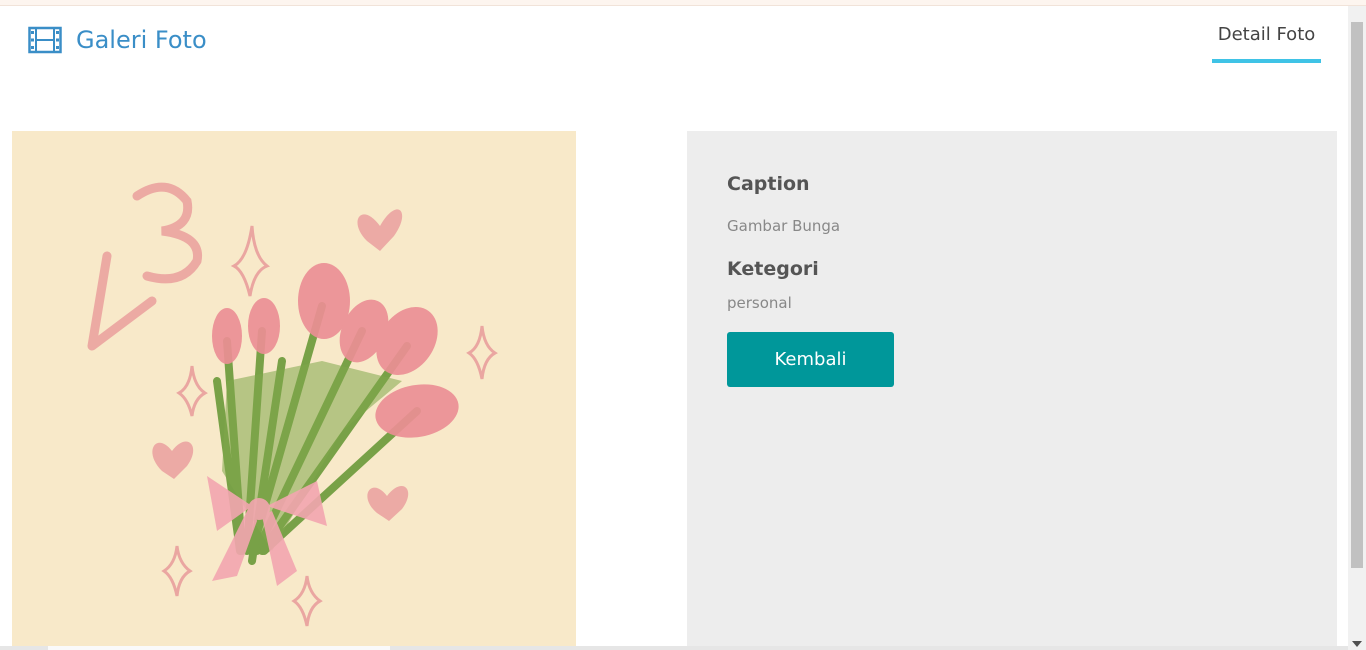  Describe the element at coordinates (810, 359) in the screenshot. I see `back-button: Kembali` at that location.